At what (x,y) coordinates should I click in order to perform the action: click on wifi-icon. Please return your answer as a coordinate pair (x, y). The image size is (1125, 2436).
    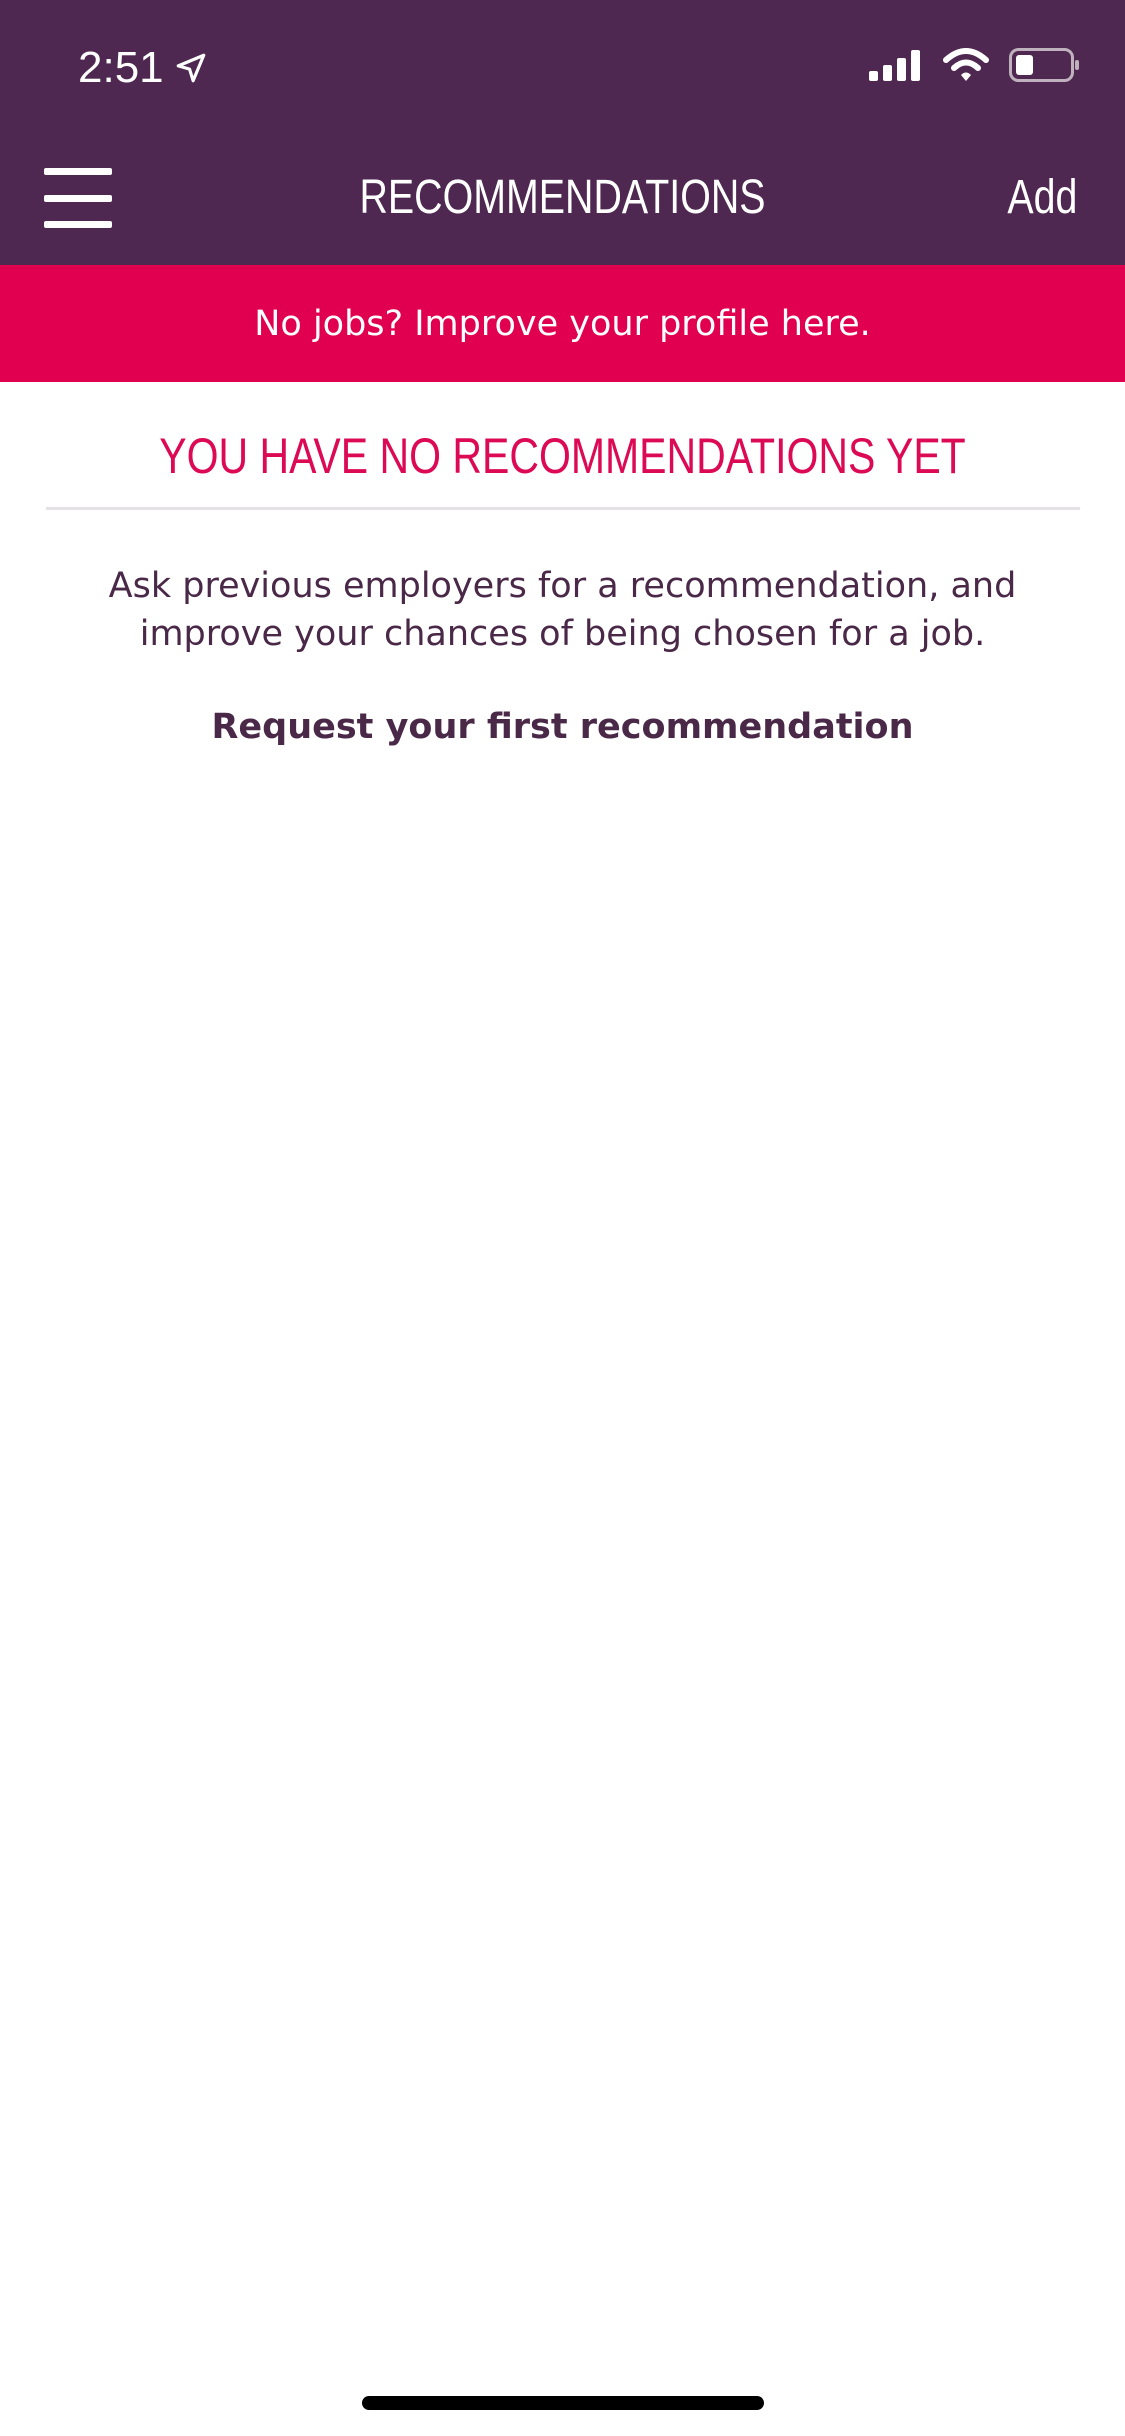
    Looking at the image, I should click on (966, 64).